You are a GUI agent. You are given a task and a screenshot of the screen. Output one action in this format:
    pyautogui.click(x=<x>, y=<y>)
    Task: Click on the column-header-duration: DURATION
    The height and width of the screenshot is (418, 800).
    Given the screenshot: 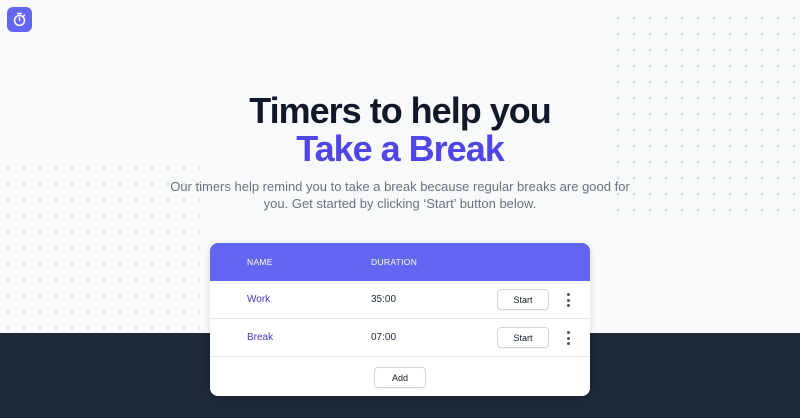 What is the action you would take?
    pyautogui.click(x=394, y=262)
    